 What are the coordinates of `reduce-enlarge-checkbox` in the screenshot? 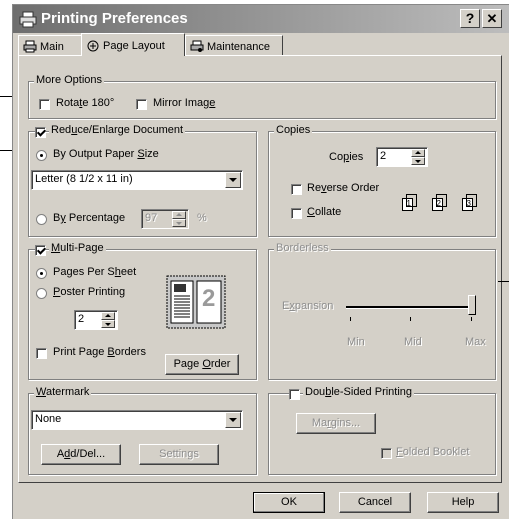 It's located at (40, 132).